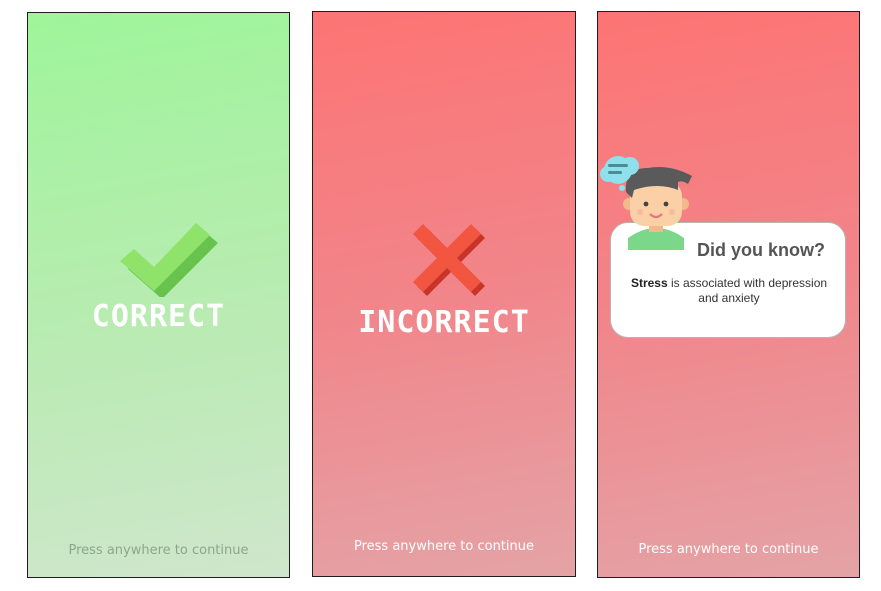  Describe the element at coordinates (158, 316) in the screenshot. I see `result-label: CORRECT` at that location.